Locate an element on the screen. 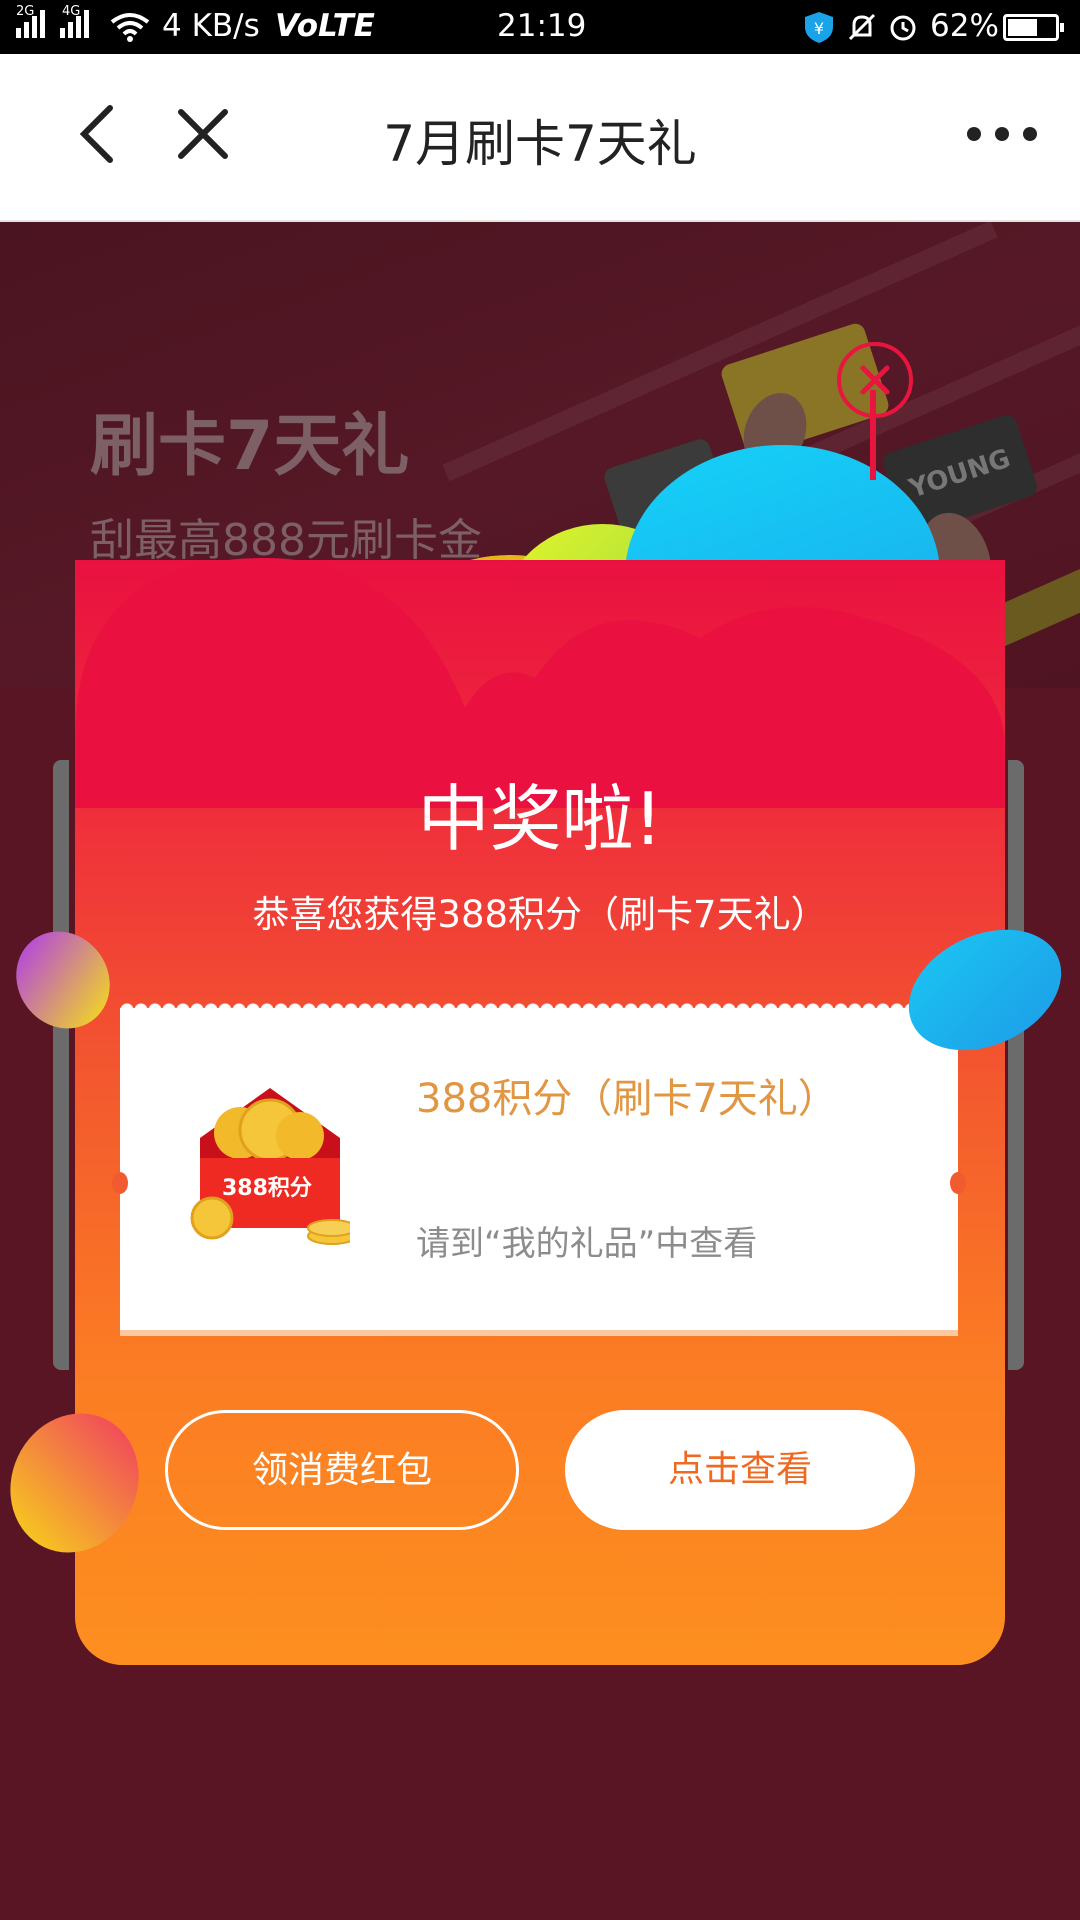 Image resolution: width=1080 pixels, height=1920 pixels. volte-label: VoLTE is located at coordinates (325, 26).